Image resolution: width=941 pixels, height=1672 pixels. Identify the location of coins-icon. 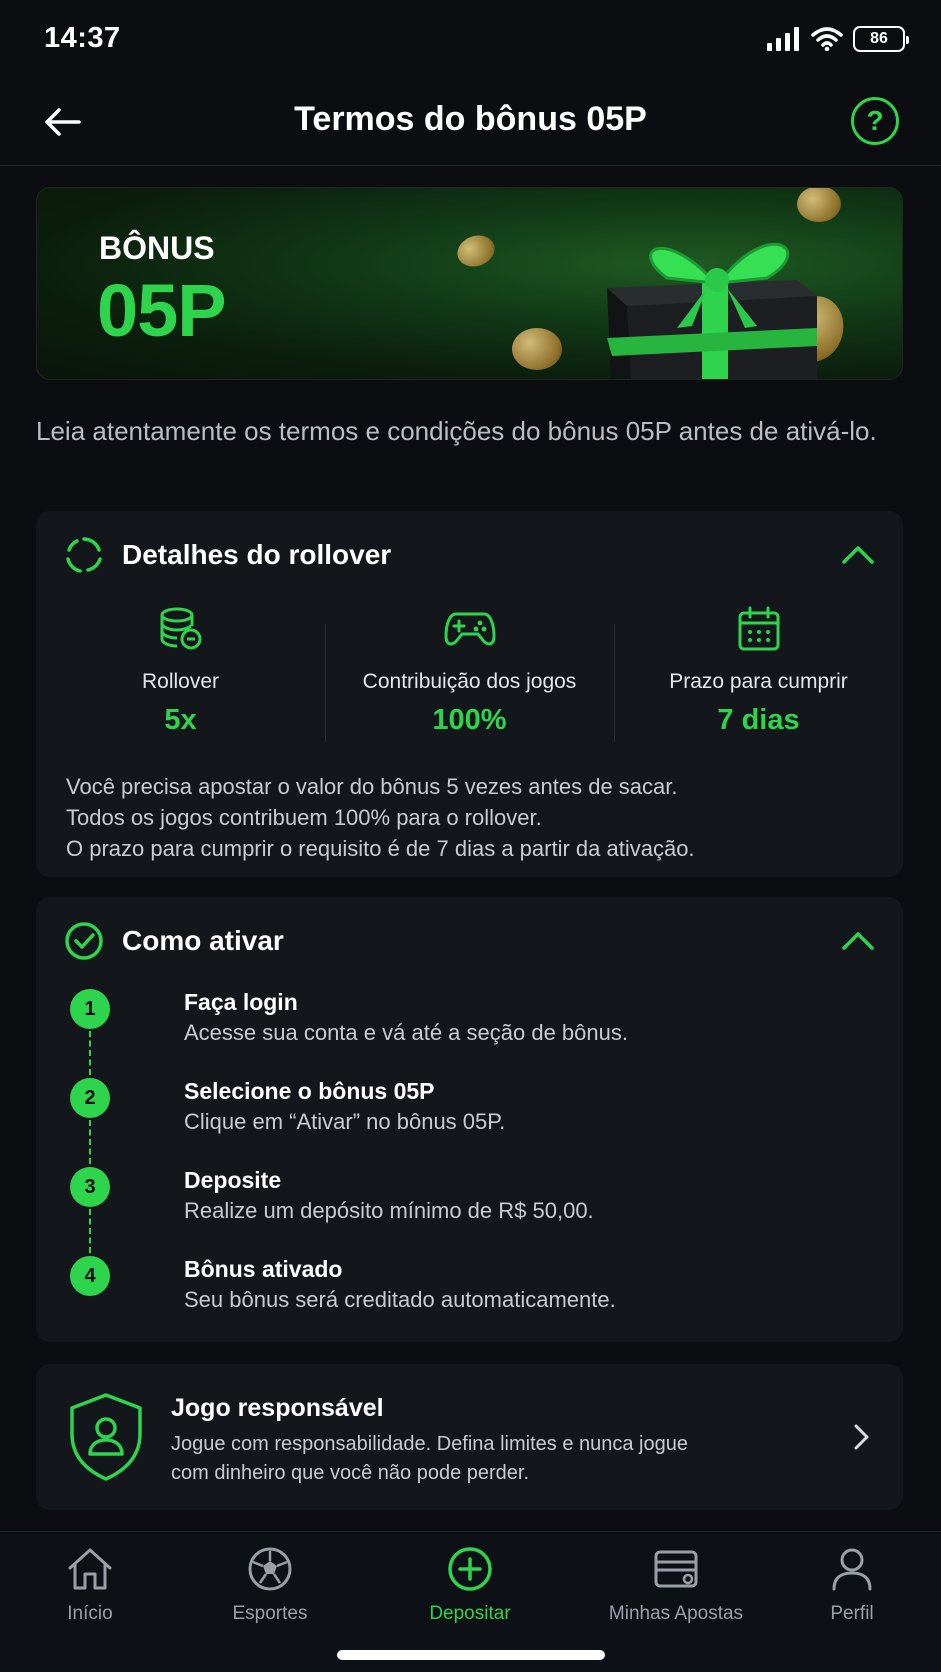
(180, 628).